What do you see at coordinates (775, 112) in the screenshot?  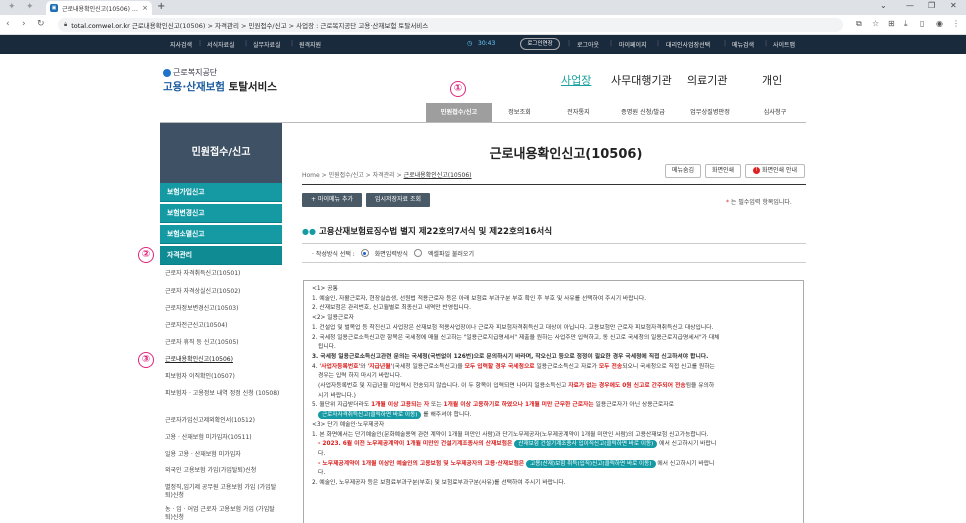 I see `tab-appeal: 심사청구` at bounding box center [775, 112].